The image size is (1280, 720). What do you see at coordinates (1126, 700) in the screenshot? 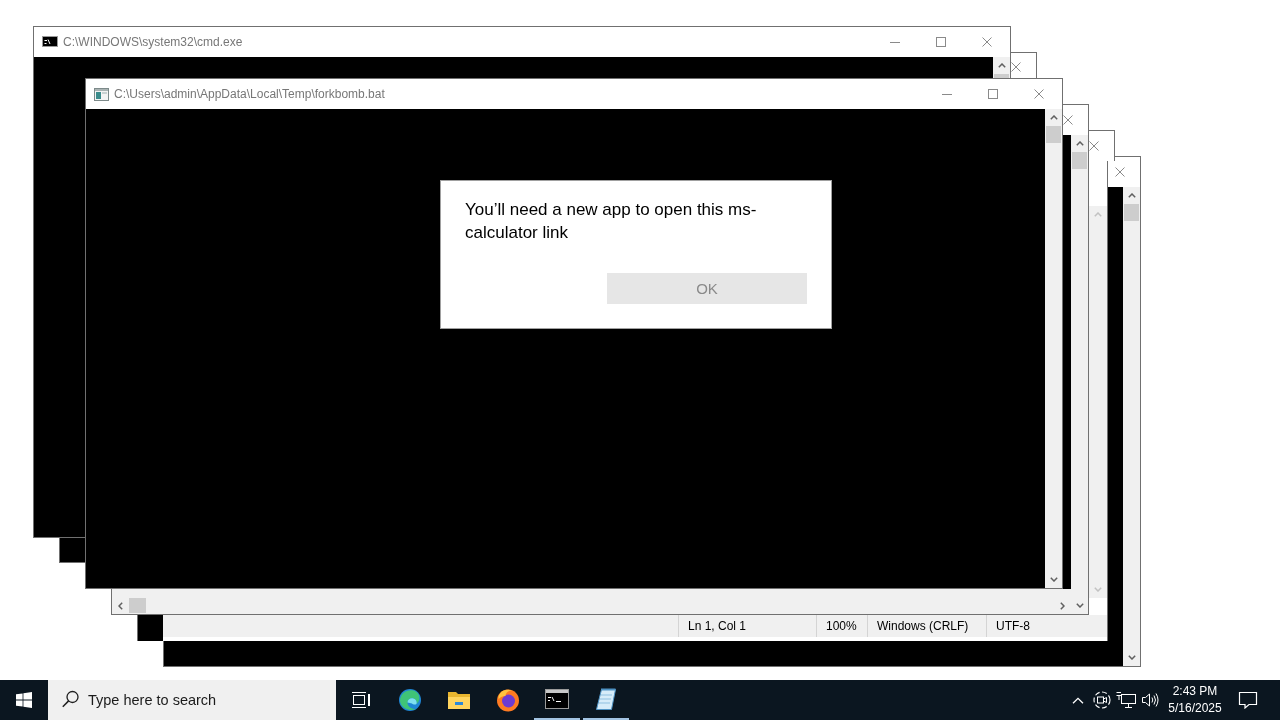
I see `network-icon` at bounding box center [1126, 700].